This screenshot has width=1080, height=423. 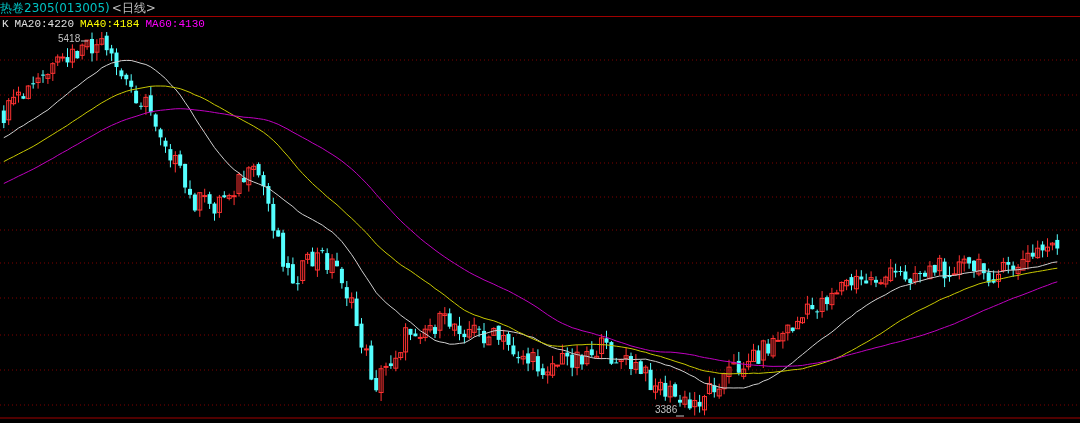 What do you see at coordinates (133, 8) in the screenshot?
I see `period-label: <日线>` at bounding box center [133, 8].